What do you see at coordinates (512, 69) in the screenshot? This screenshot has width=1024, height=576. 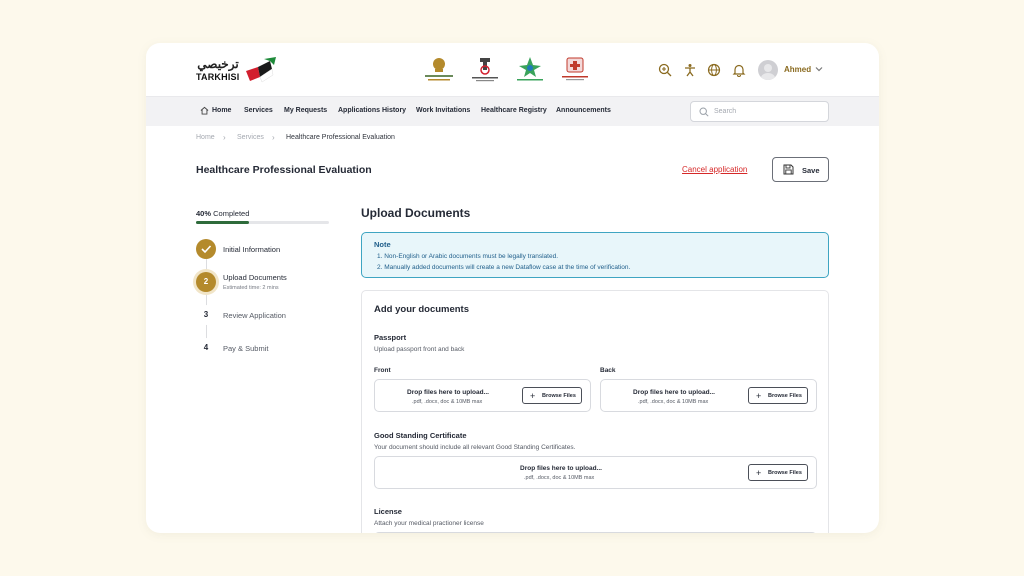 I see `top-header: ترخيصي TARKHISI Ahmed` at bounding box center [512, 69].